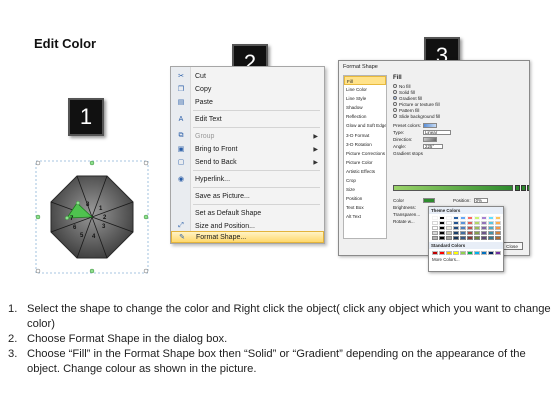 This screenshot has width=560, height=420. What do you see at coordinates (480, 200) in the screenshot?
I see `position-input: 0%` at bounding box center [480, 200].